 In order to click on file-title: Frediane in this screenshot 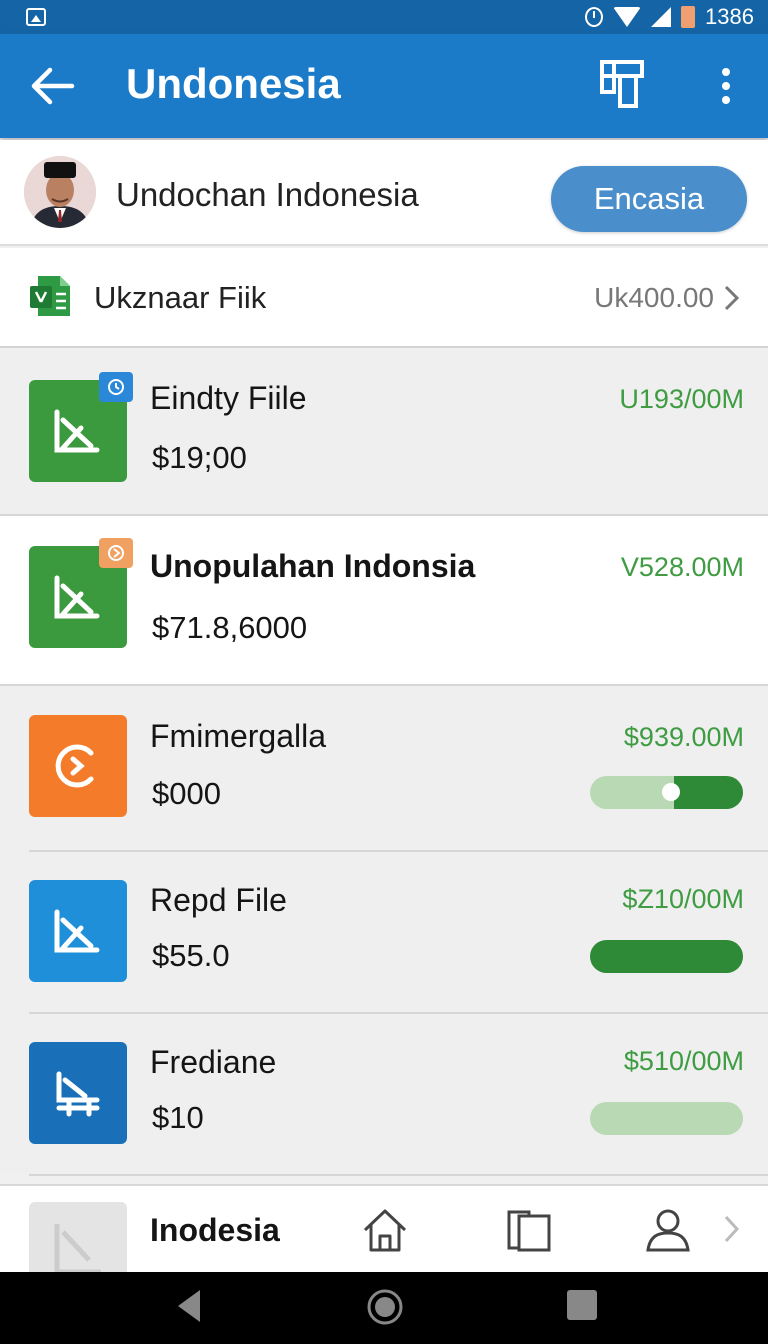, I will do `click(213, 1062)`.